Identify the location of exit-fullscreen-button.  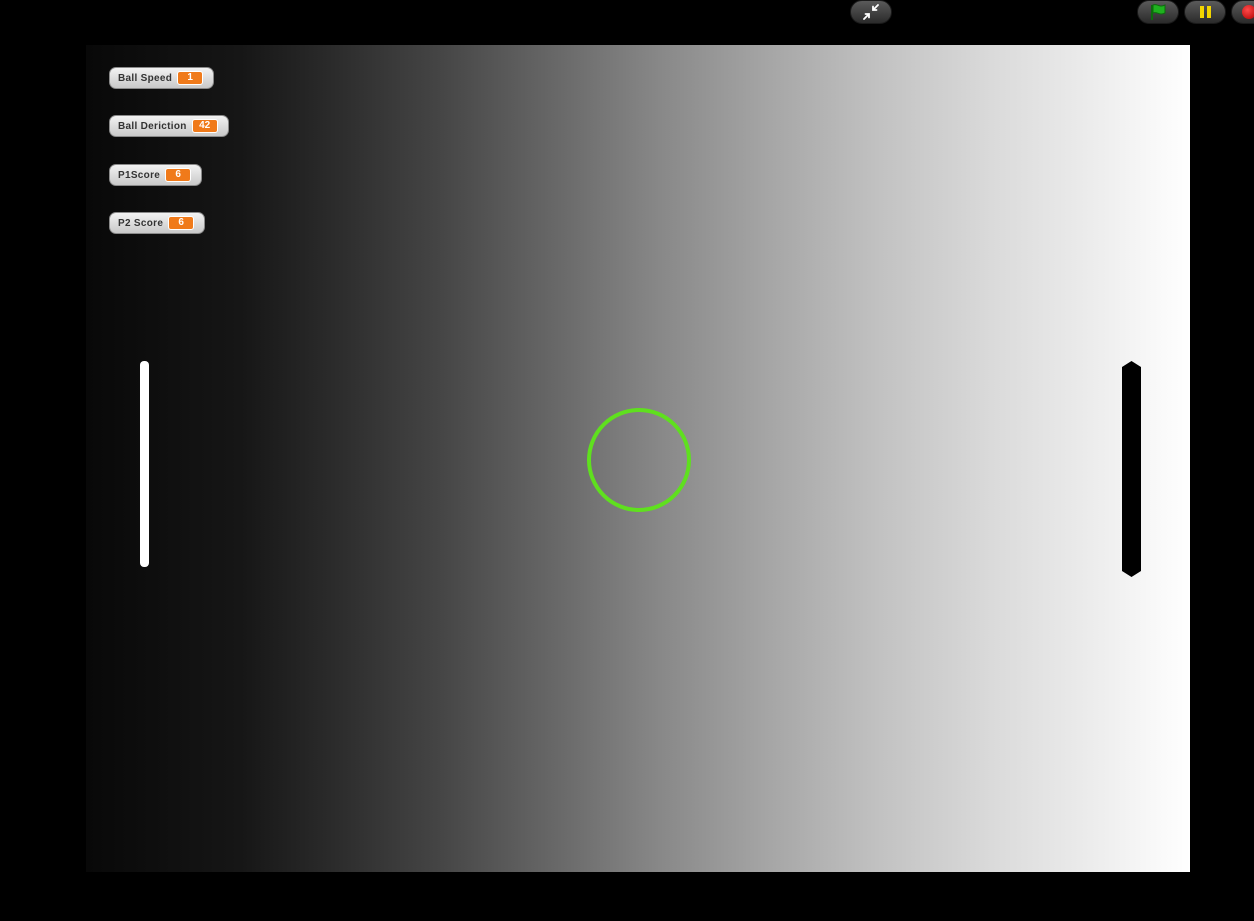
(871, 12).